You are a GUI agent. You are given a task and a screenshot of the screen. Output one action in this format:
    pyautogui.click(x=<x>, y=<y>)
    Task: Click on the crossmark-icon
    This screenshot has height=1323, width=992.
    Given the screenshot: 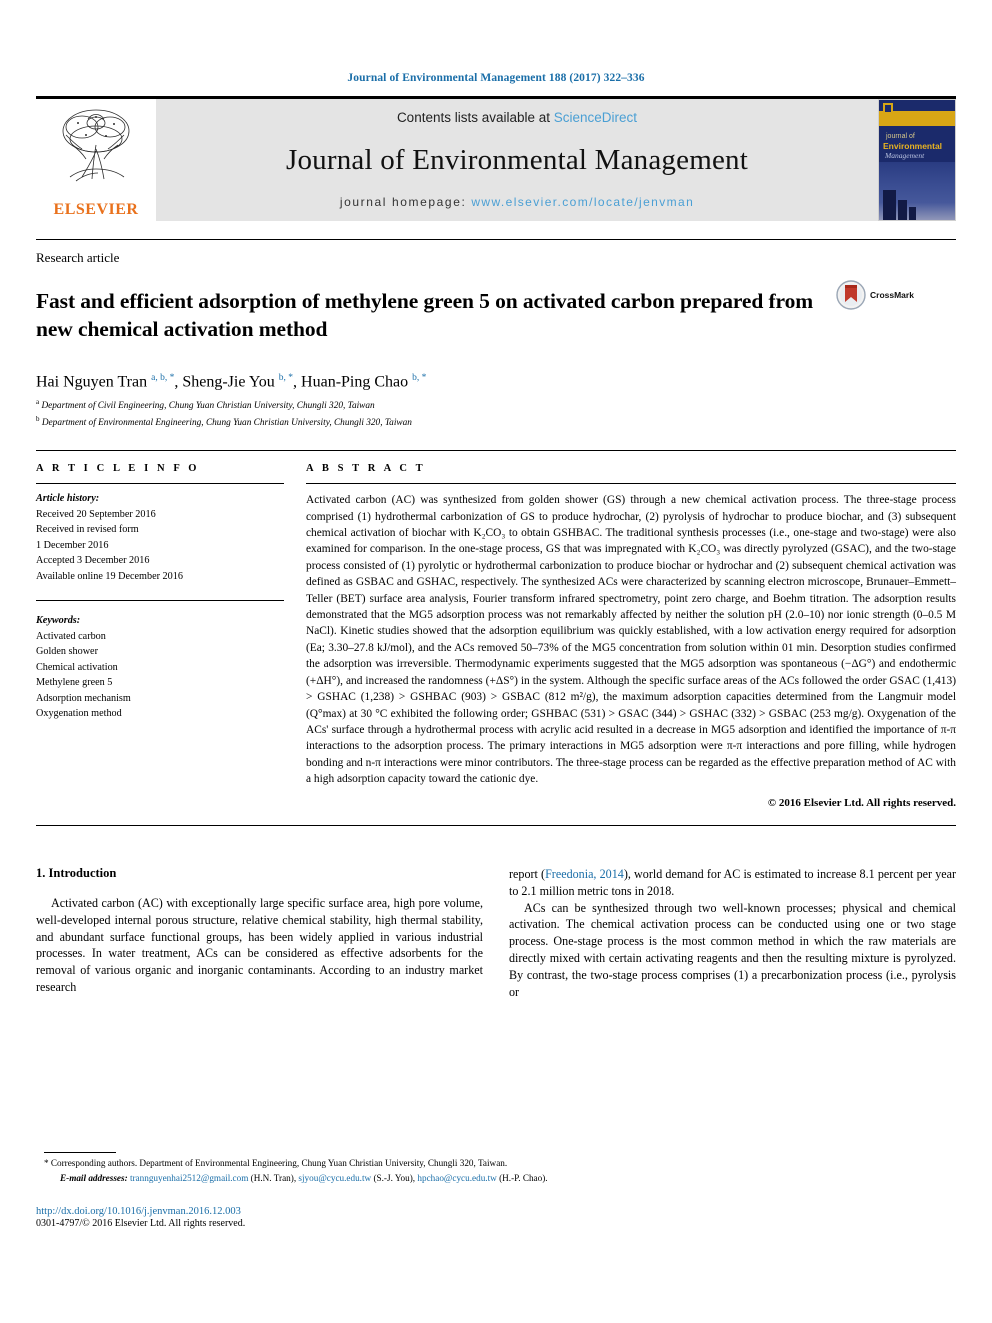 What is the action you would take?
    pyautogui.click(x=851, y=295)
    